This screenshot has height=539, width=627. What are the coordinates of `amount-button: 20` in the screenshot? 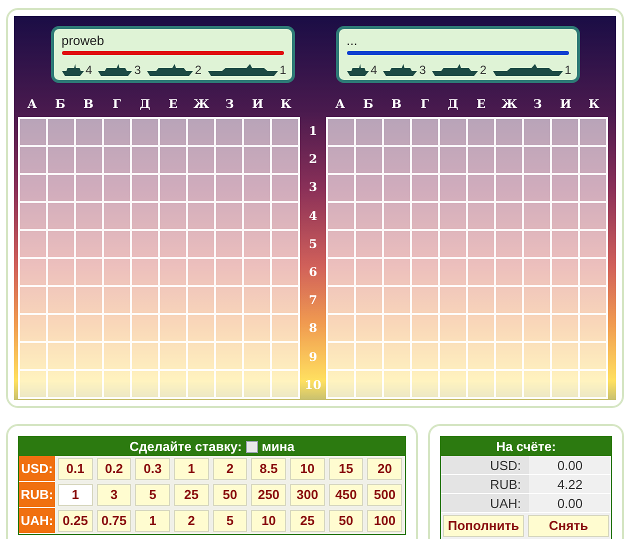 It's located at (384, 469).